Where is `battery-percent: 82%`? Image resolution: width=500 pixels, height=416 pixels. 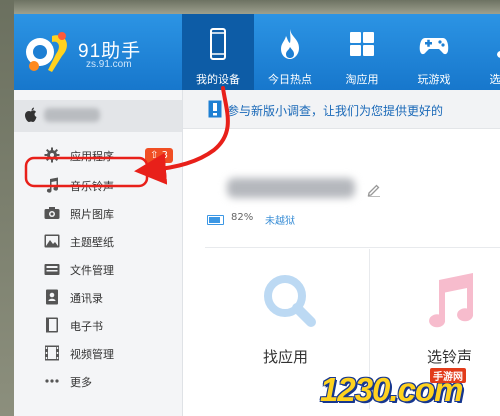
battery-percent: 82% is located at coordinates (242, 217).